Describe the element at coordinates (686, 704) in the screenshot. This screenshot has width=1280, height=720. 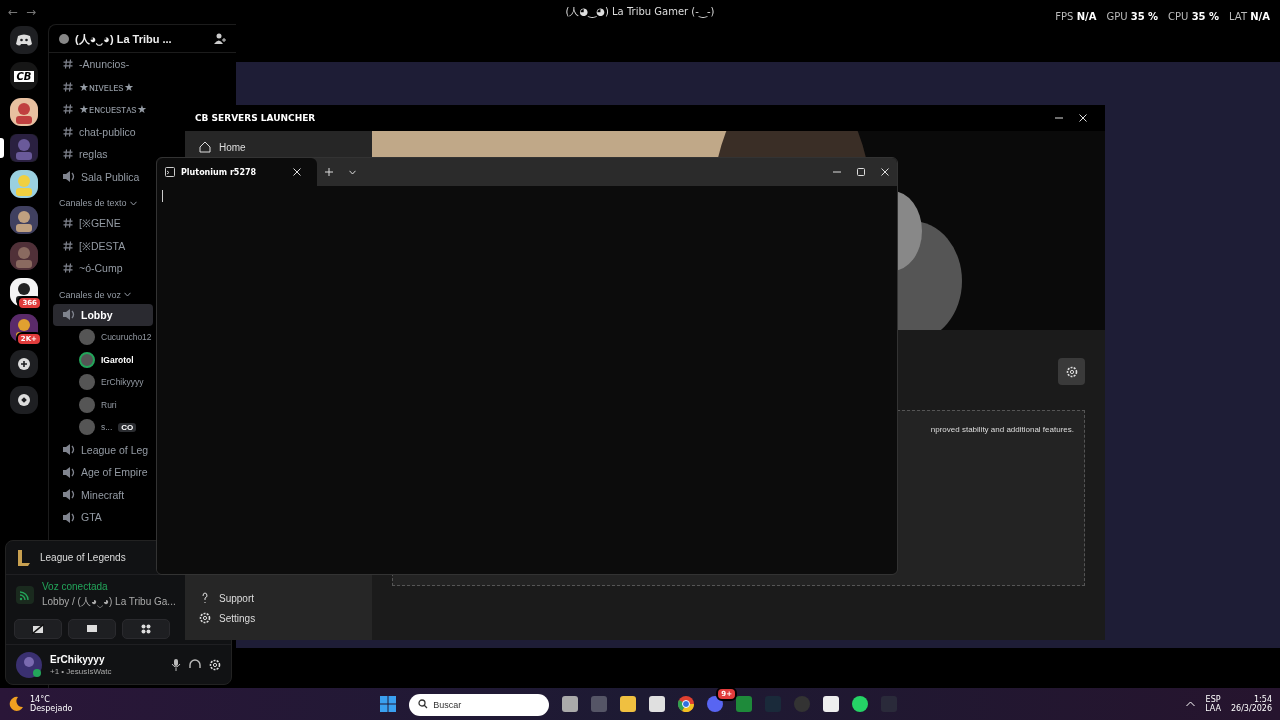
I see `browser-icon` at that location.